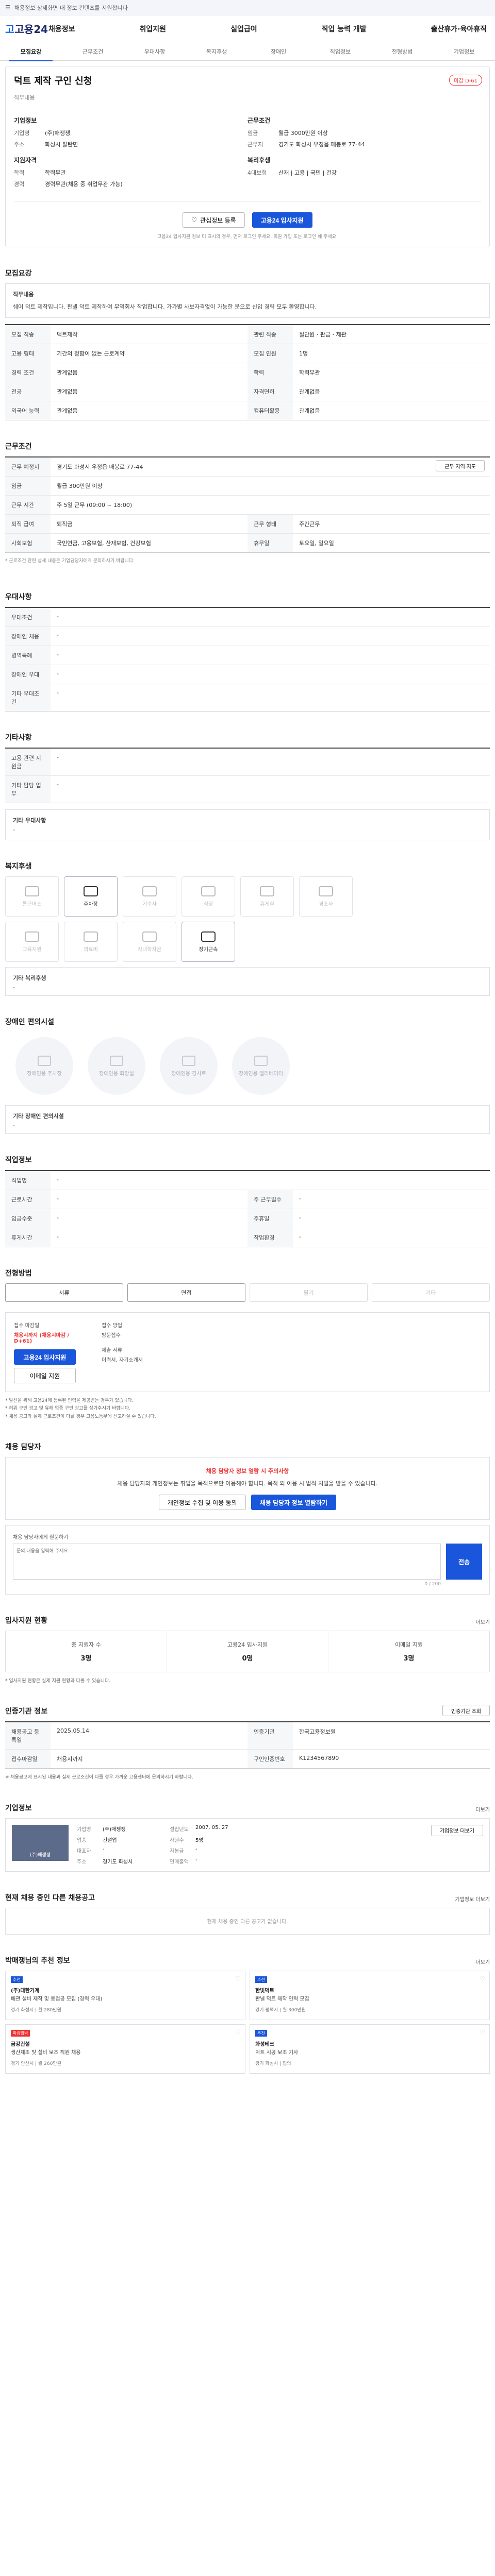  What do you see at coordinates (64, 1292) in the screenshot?
I see `selection-pill: 서류` at bounding box center [64, 1292].